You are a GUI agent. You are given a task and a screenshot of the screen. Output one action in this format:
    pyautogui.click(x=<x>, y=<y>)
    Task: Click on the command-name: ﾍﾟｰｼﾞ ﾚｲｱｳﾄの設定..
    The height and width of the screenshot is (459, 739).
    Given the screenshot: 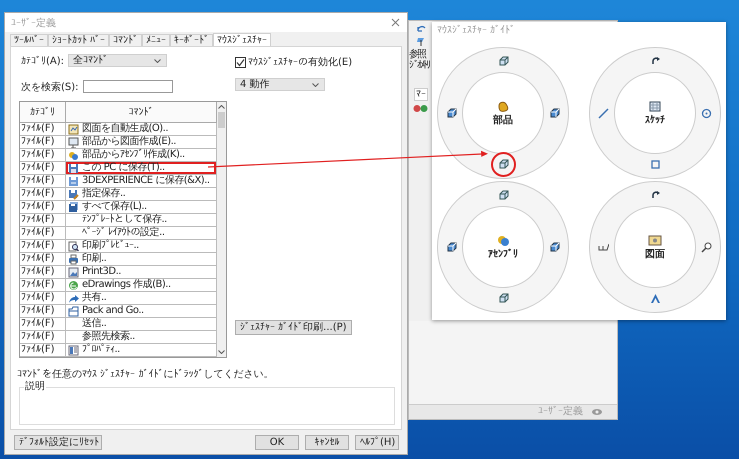 What is the action you would take?
    pyautogui.click(x=123, y=233)
    